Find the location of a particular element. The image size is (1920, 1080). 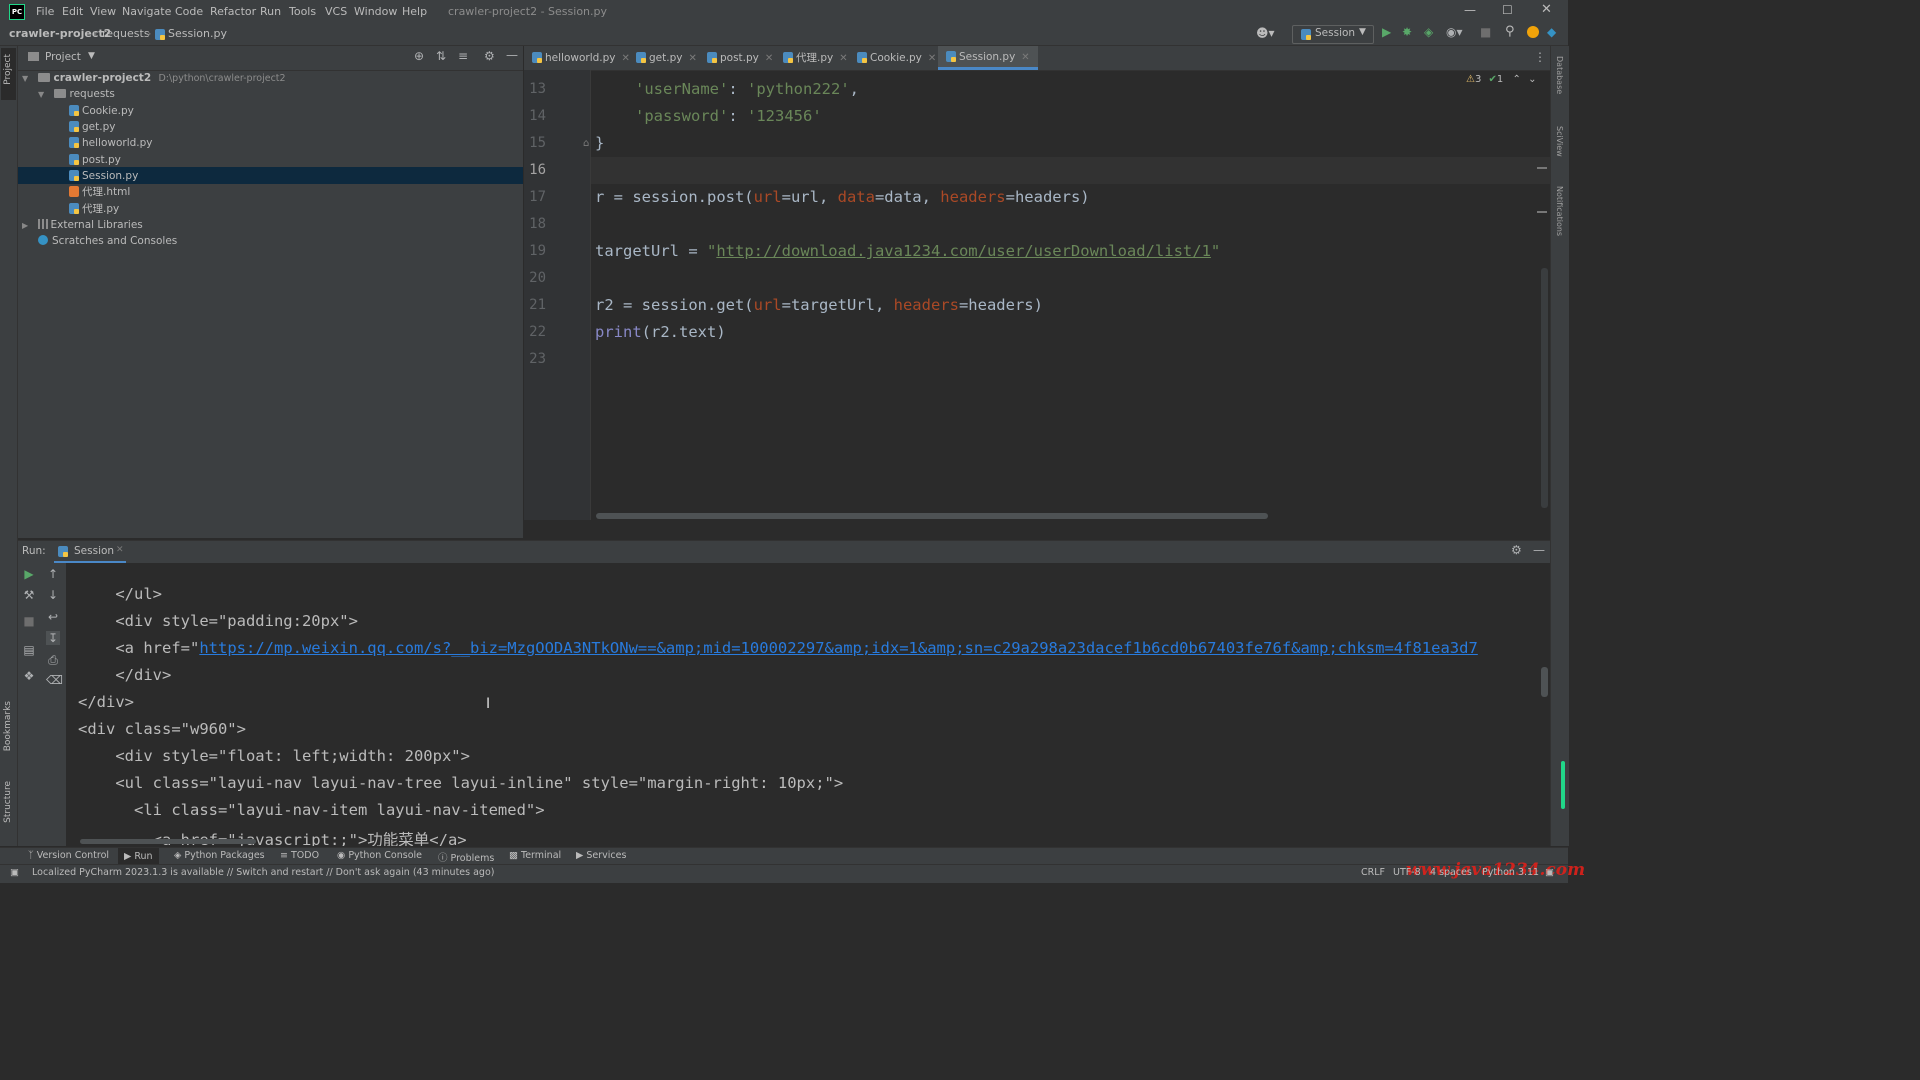

chevron-down-icon: ▼ is located at coordinates (91, 56).